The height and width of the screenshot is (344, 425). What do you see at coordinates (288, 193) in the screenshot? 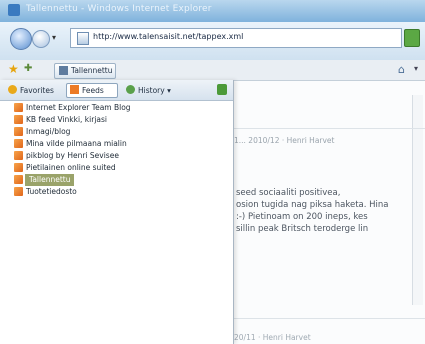
I see `article-line: seed sociaaliti positivea,` at bounding box center [288, 193].